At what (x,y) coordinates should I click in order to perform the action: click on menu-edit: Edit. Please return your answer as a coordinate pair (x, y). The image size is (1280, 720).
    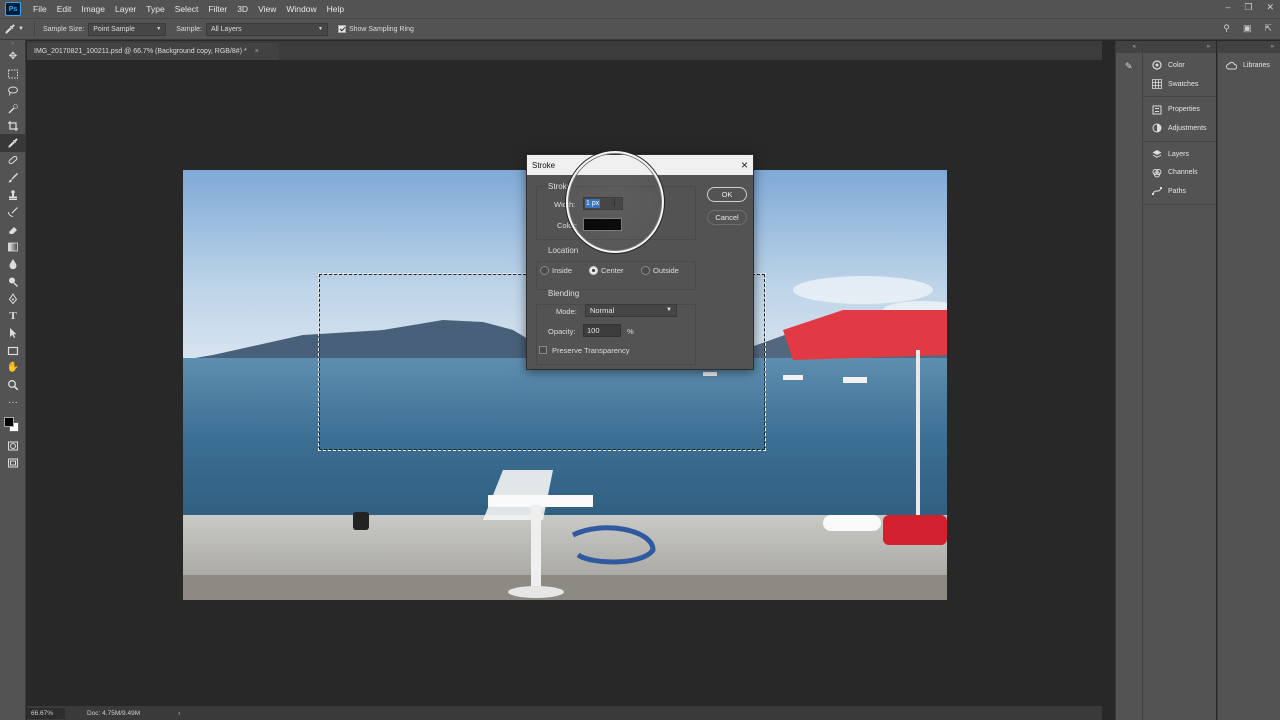
    Looking at the image, I should click on (64, 9).